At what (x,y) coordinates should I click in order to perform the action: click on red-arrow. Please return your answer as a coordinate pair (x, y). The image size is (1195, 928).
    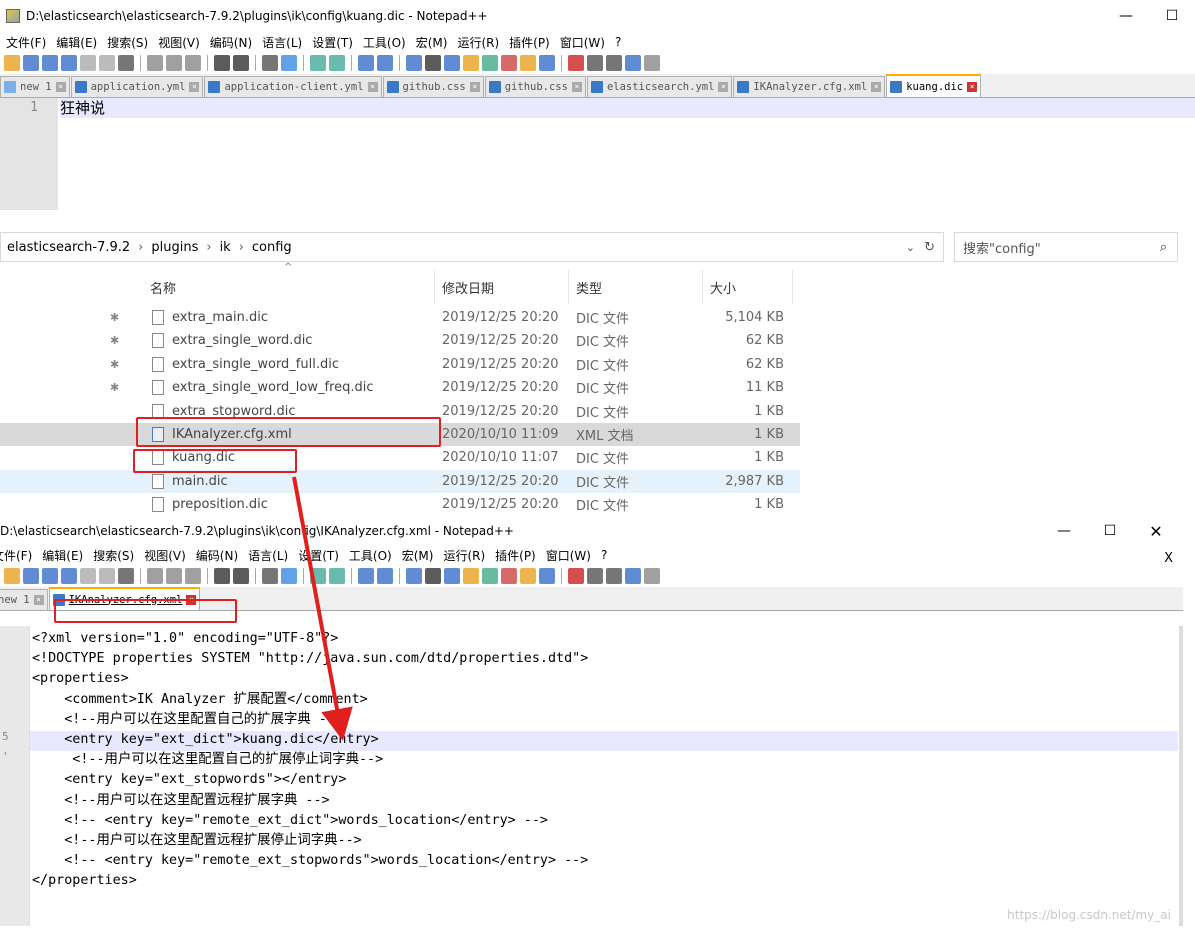
    Looking at the image, I should click on (322, 608).